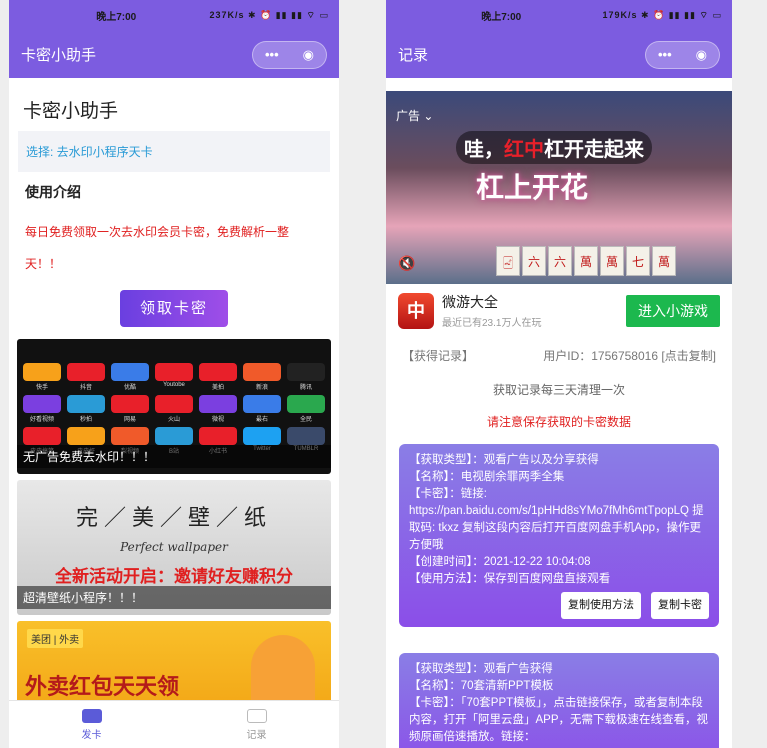  I want to click on copy-user-id-link: 用户ID：1756758016 [点击复制], so click(629, 355).